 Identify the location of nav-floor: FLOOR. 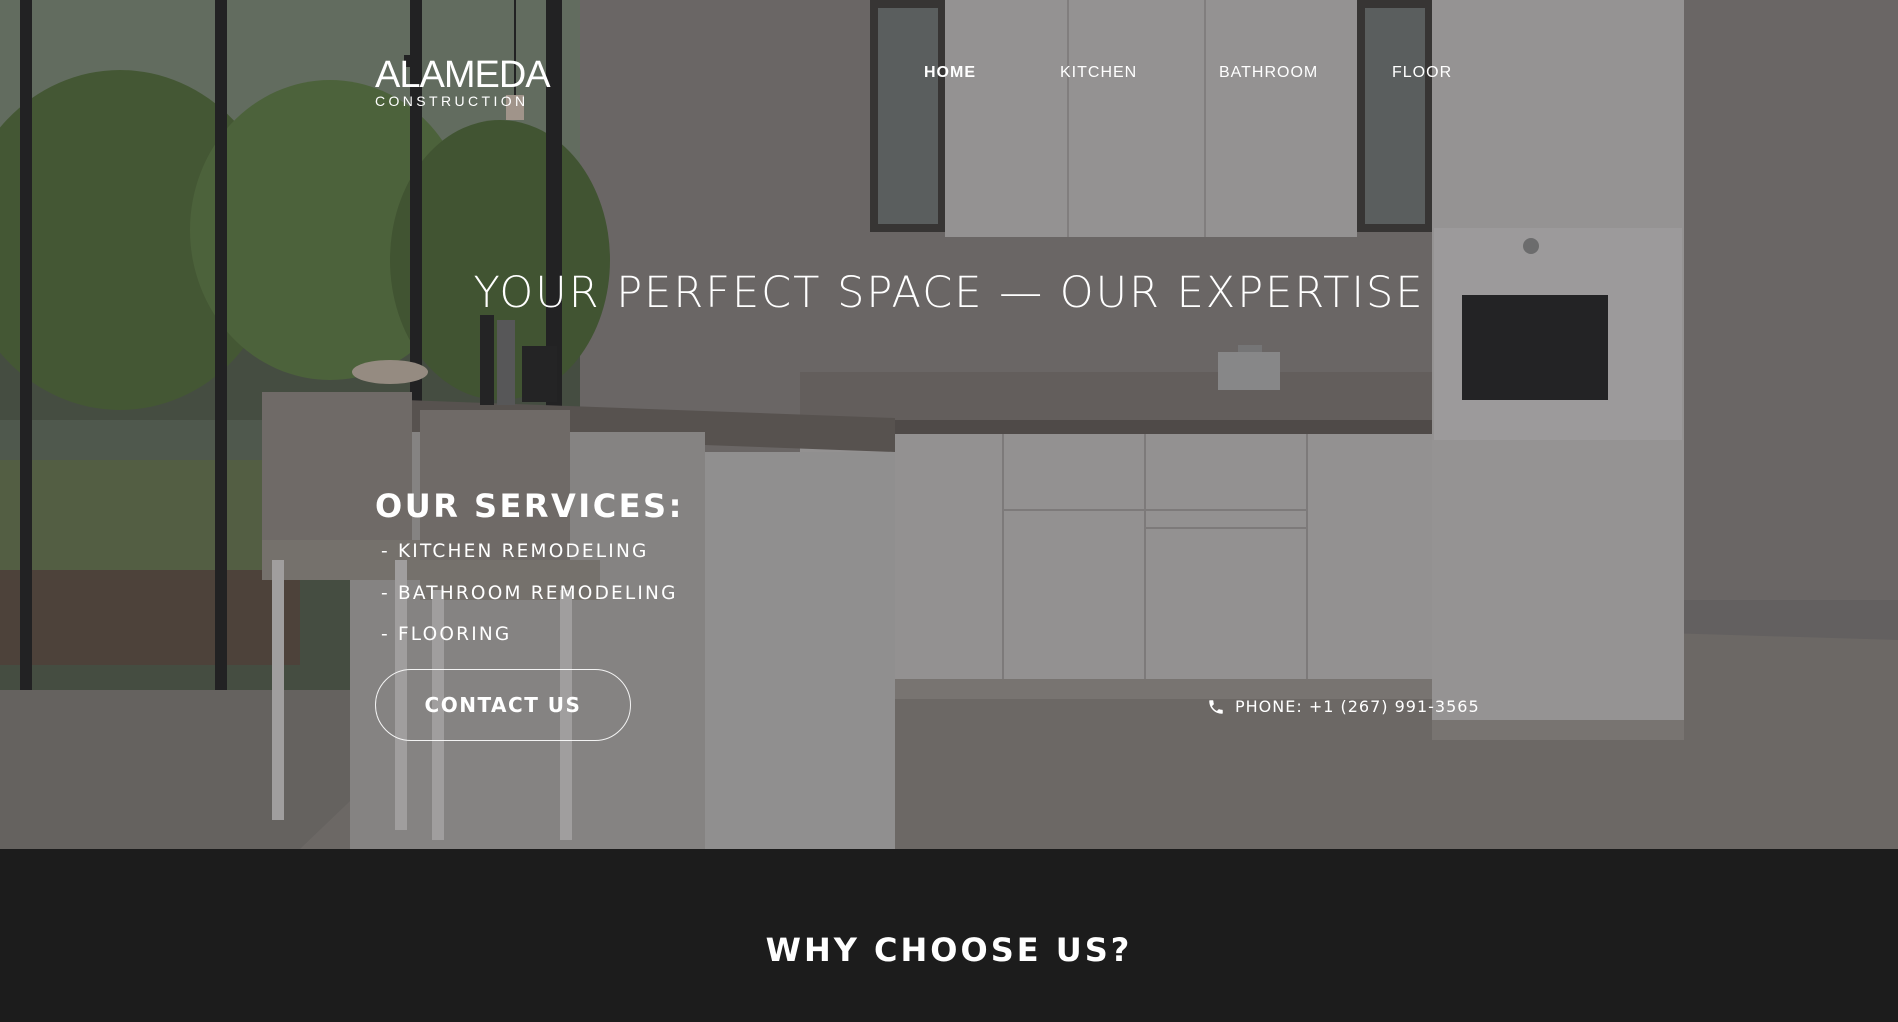
(1422, 73).